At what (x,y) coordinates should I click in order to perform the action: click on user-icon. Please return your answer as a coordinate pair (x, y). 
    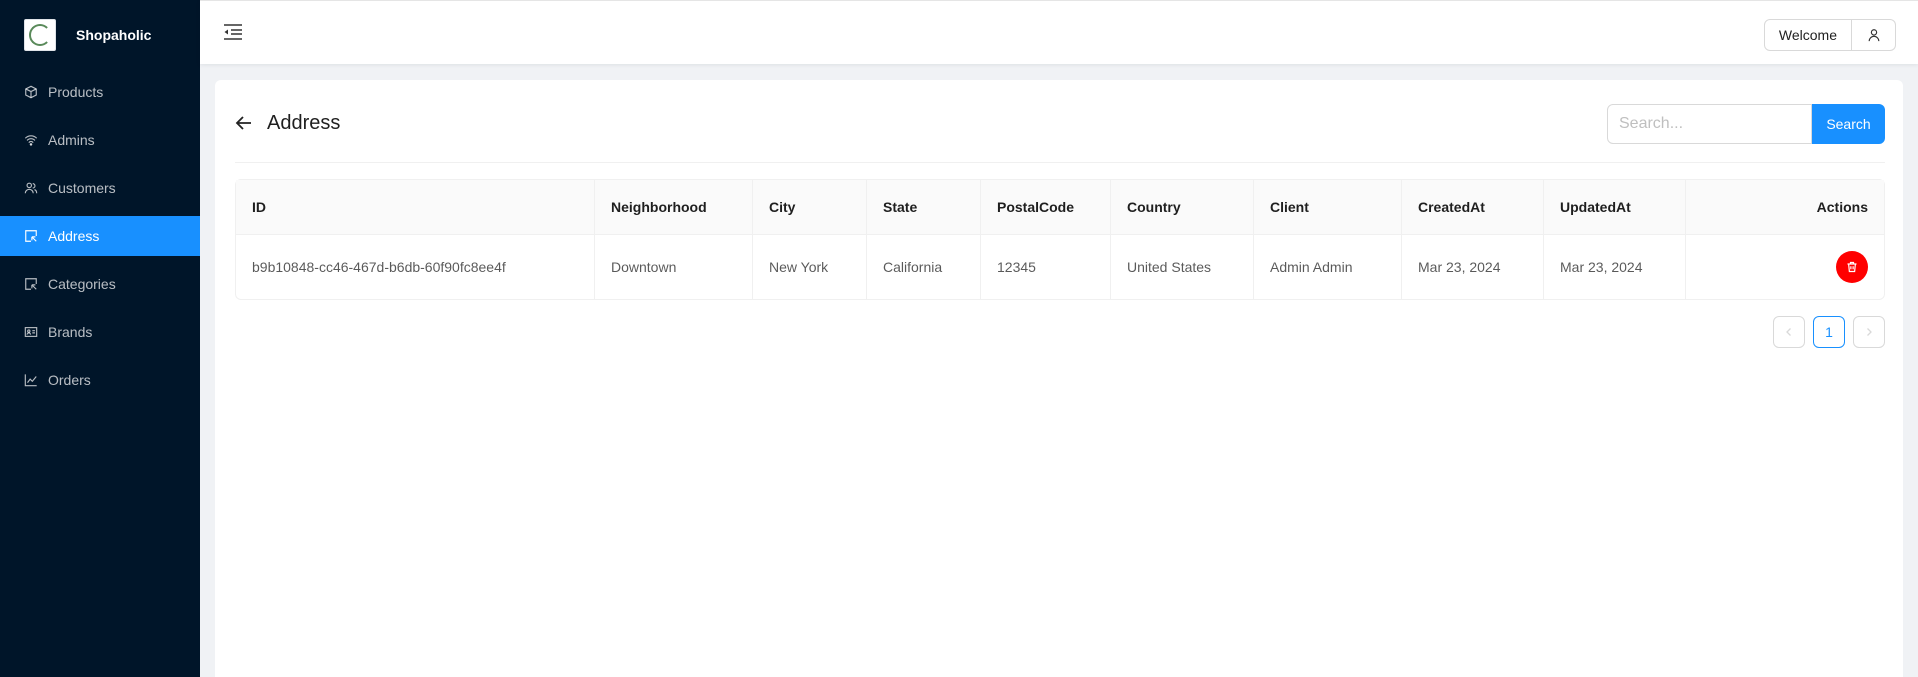
    Looking at the image, I should click on (1873, 35).